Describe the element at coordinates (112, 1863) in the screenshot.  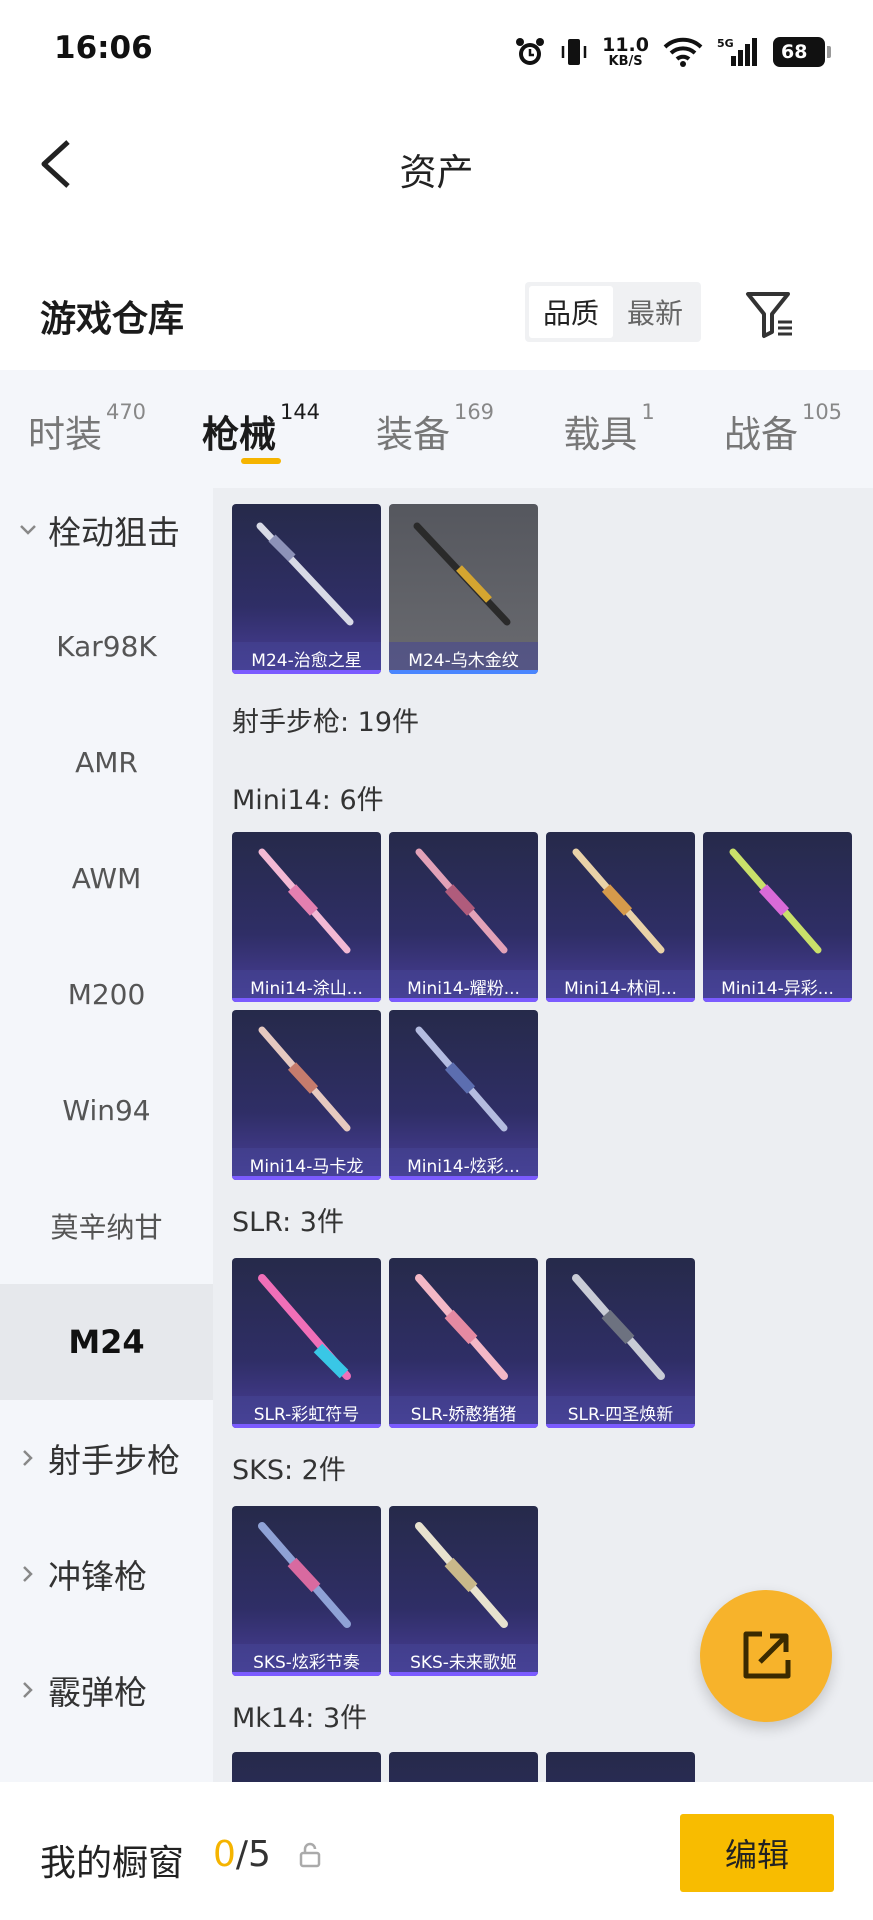
I see `showcase-label: 我的橱窗` at that location.